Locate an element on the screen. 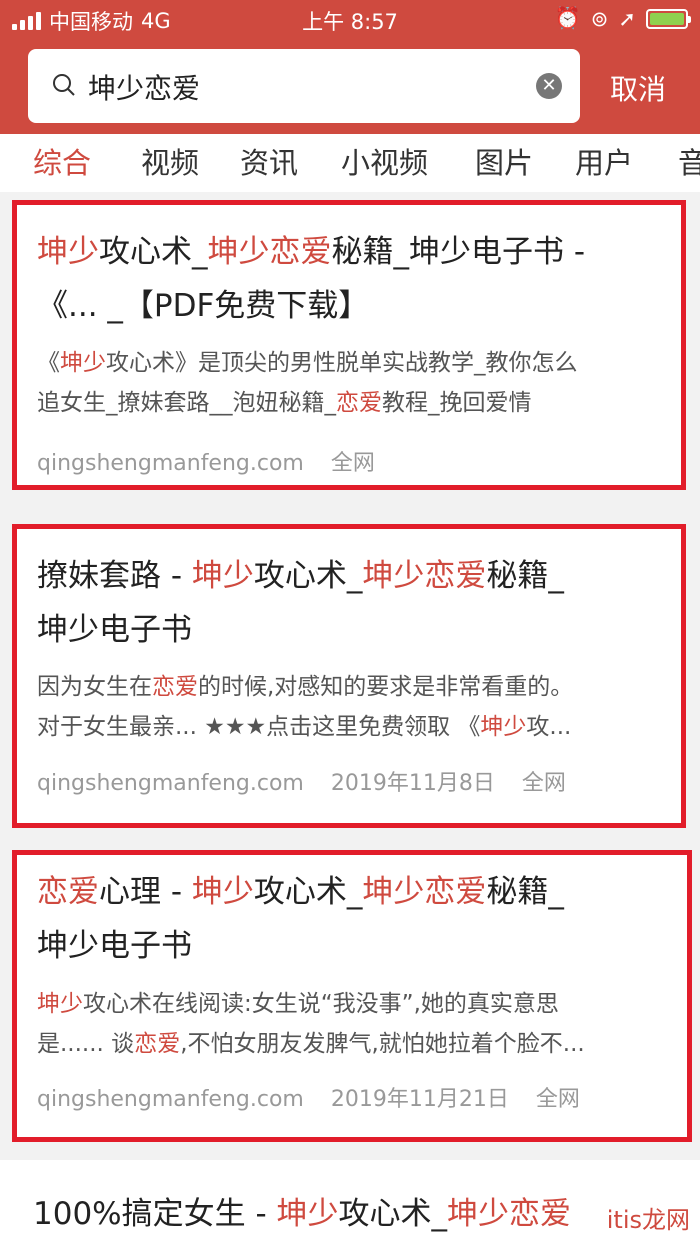 This screenshot has height=1244, width=700. result-date: 2019年11月8日 is located at coordinates (412, 783).